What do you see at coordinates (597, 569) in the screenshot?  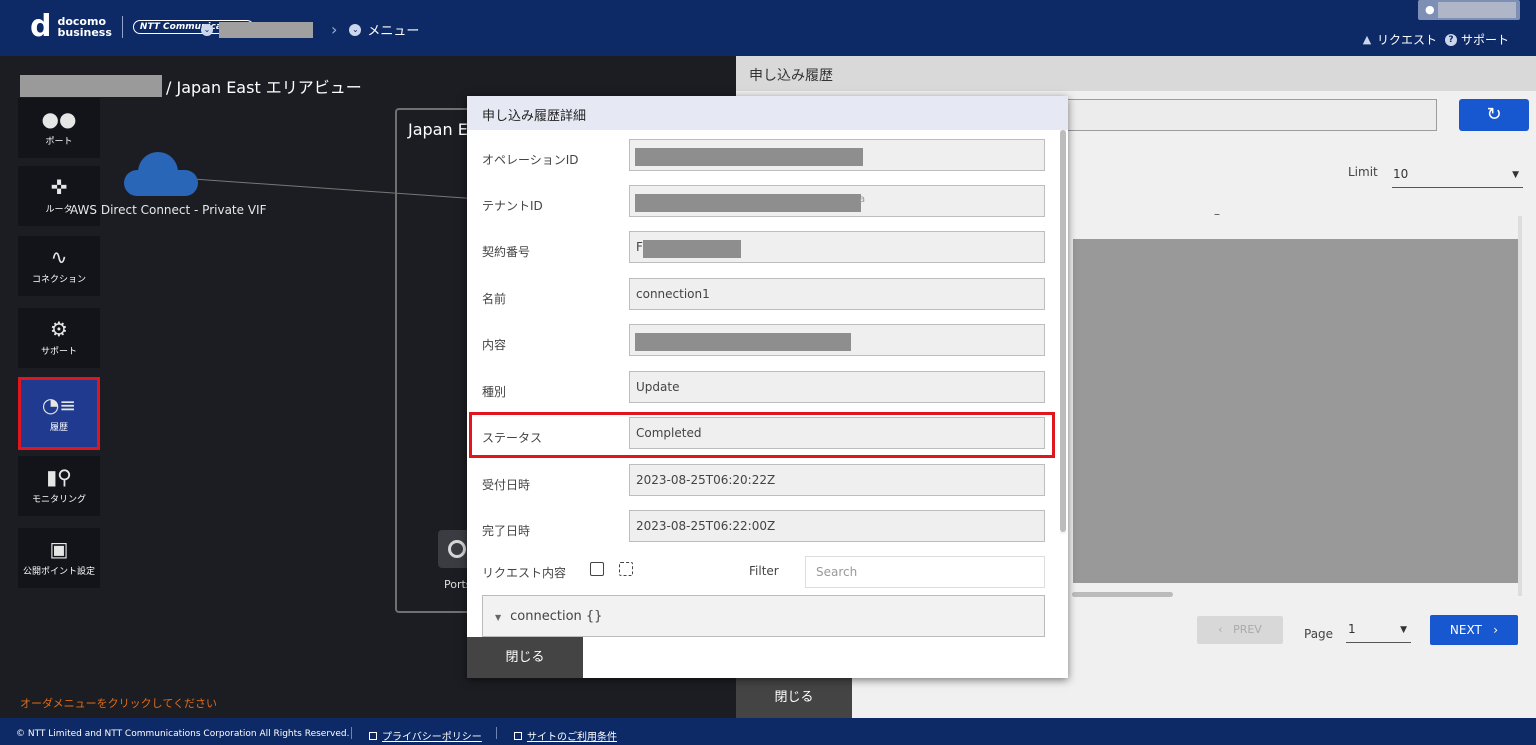 I see `copy-icon` at bounding box center [597, 569].